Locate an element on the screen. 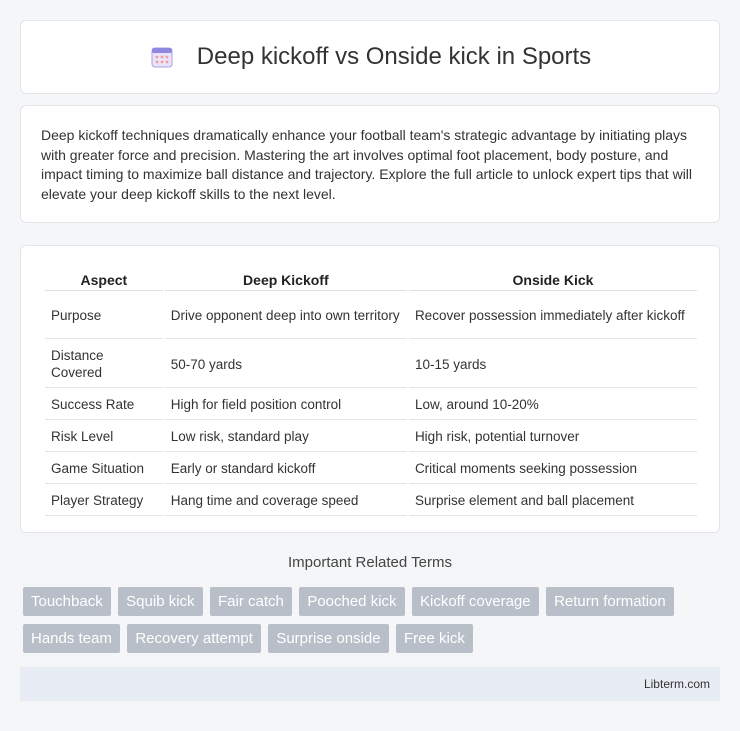 This screenshot has width=740, height=731. table-row: Distance Covered 50-70 yards 10-15 yards is located at coordinates (371, 364).